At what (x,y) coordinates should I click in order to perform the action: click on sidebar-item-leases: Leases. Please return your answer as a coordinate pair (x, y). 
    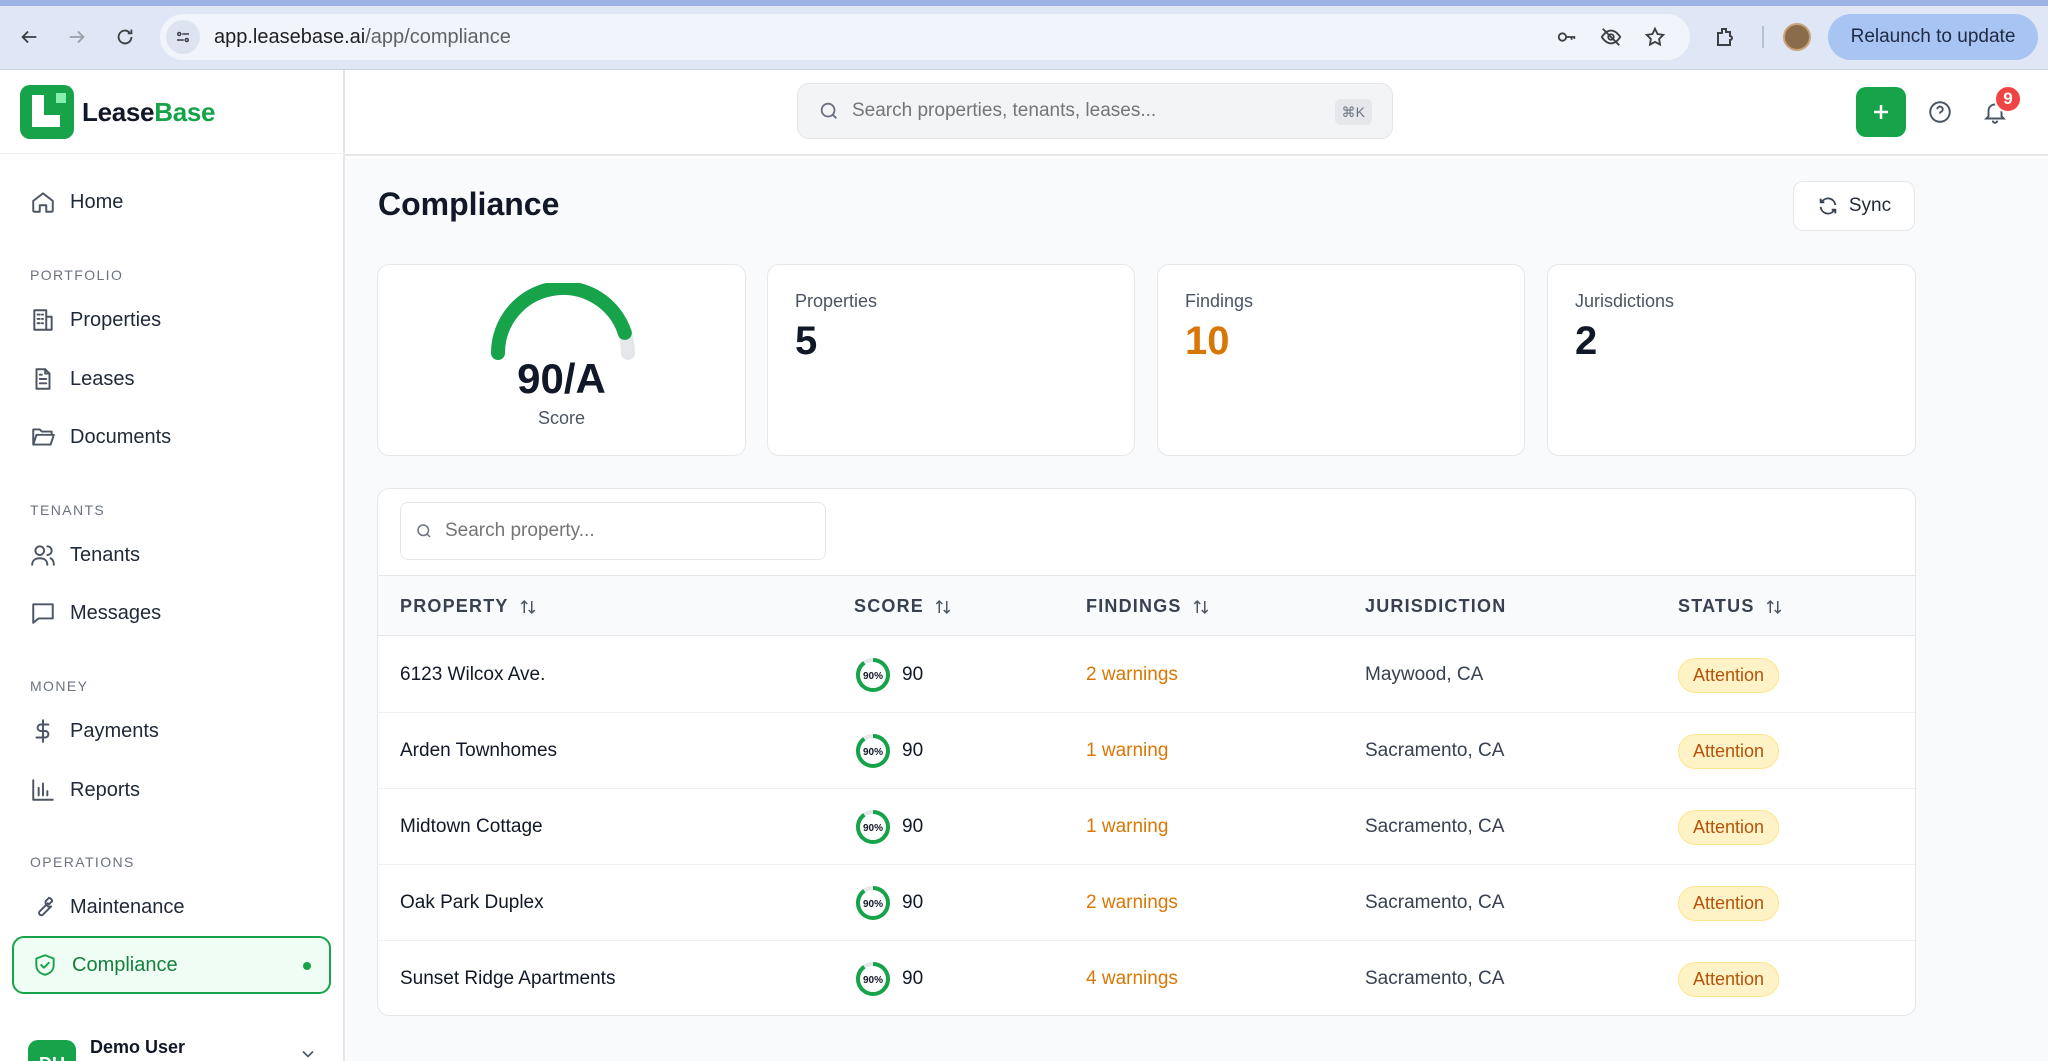
    Looking at the image, I should click on (171, 379).